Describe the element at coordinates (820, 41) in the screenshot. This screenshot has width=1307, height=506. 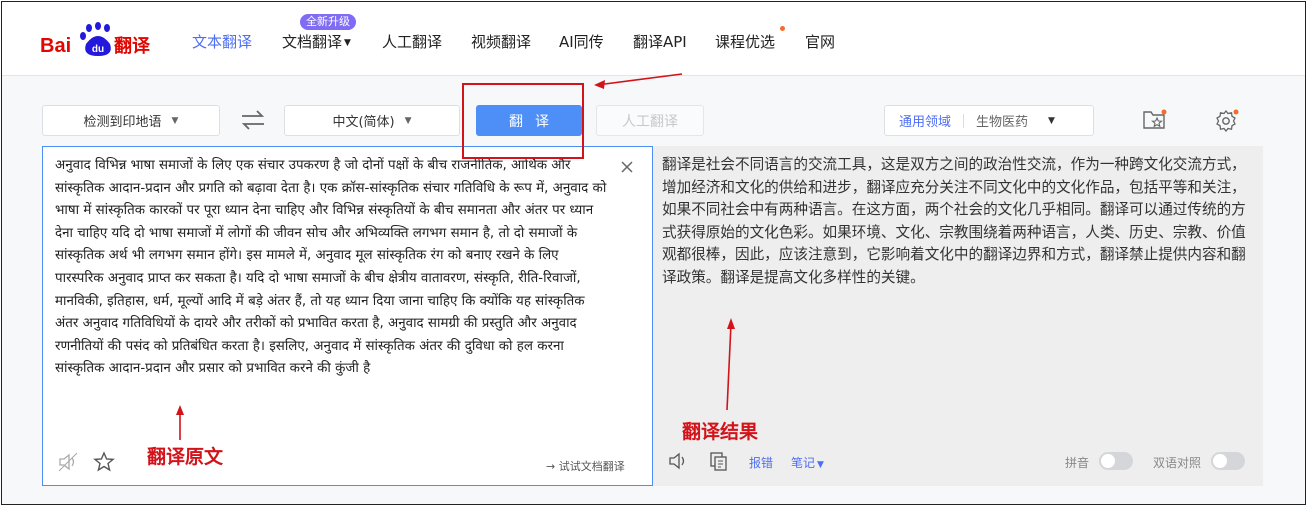
I see `nav-official-site: 官网` at that location.